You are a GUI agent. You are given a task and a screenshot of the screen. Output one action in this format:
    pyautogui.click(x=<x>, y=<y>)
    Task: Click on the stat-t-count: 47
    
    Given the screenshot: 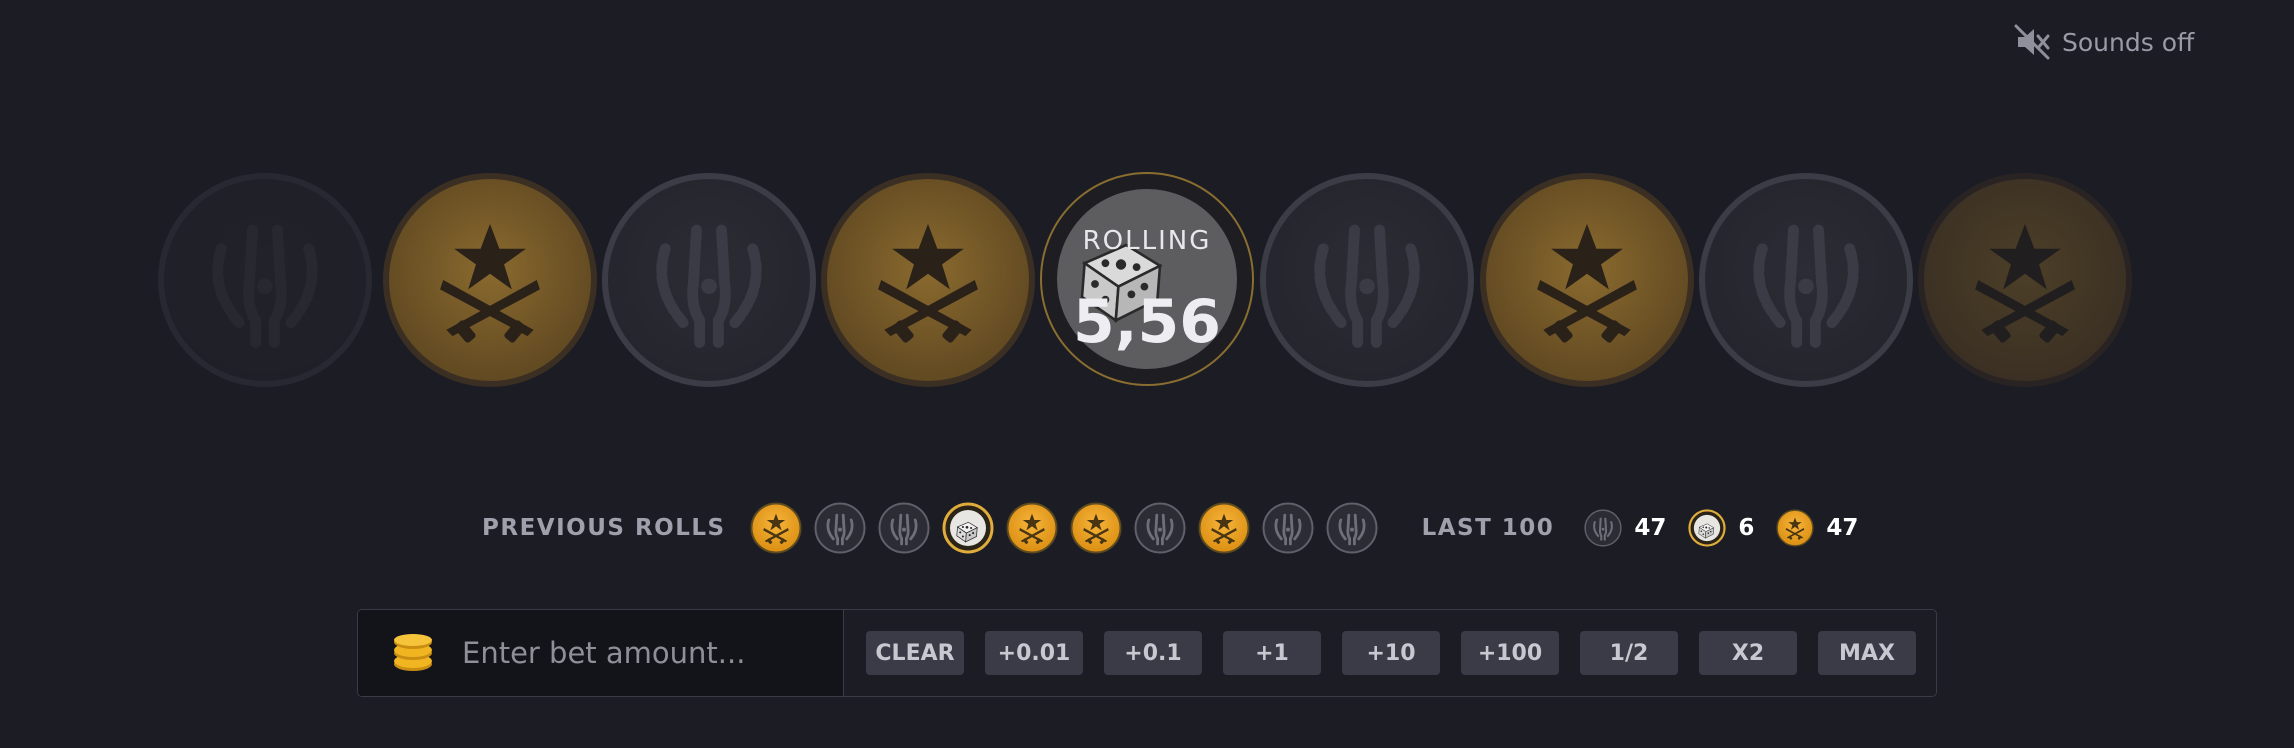 What is the action you would take?
    pyautogui.click(x=1842, y=528)
    